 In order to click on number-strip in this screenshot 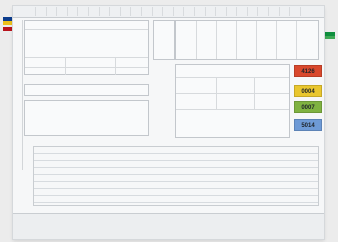, I will do `click(168, 12)`.